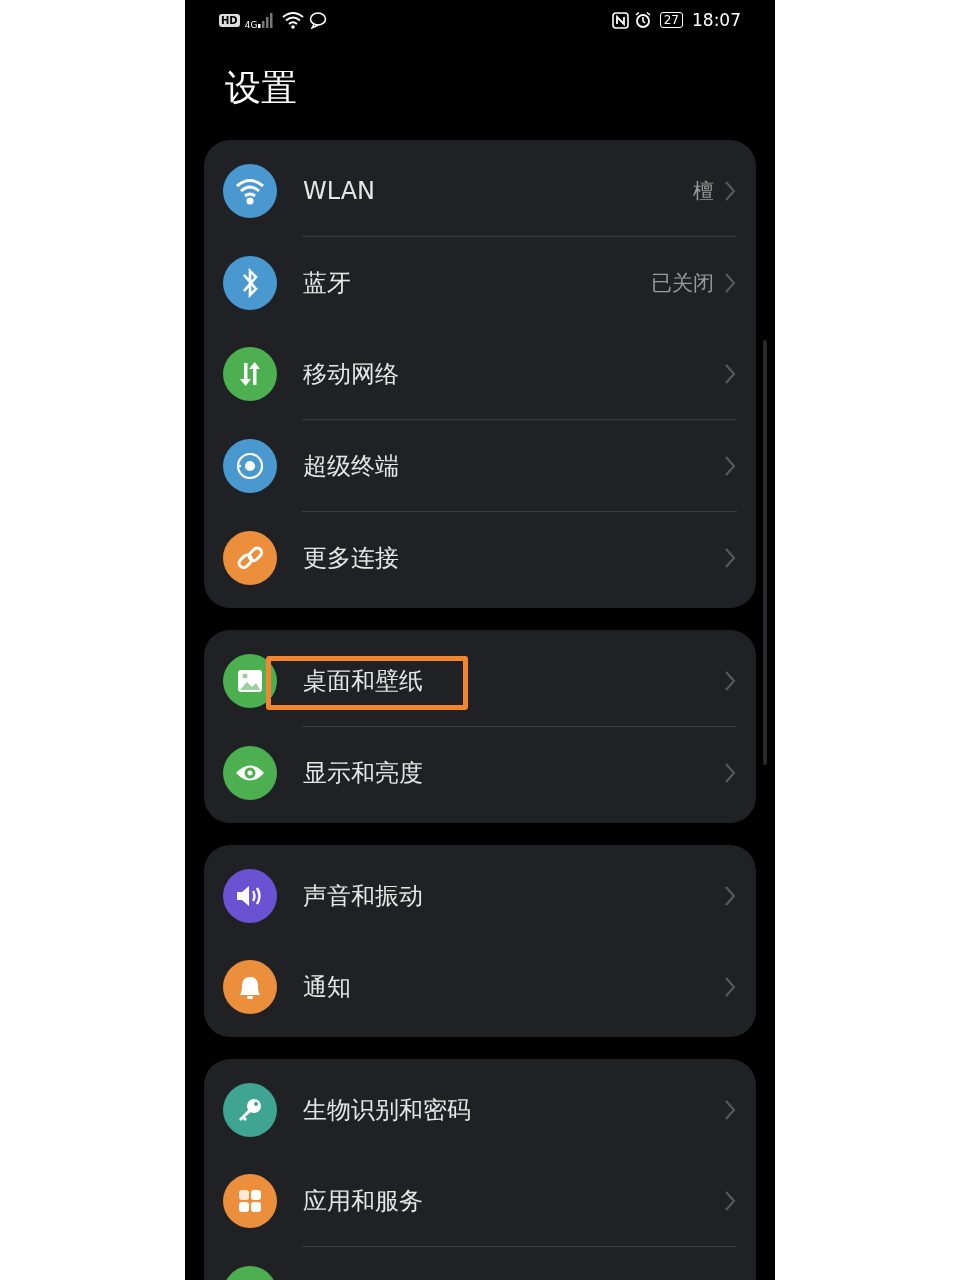 The image size is (960, 1280). What do you see at coordinates (250, 1200) in the screenshot?
I see `apps-icon` at bounding box center [250, 1200].